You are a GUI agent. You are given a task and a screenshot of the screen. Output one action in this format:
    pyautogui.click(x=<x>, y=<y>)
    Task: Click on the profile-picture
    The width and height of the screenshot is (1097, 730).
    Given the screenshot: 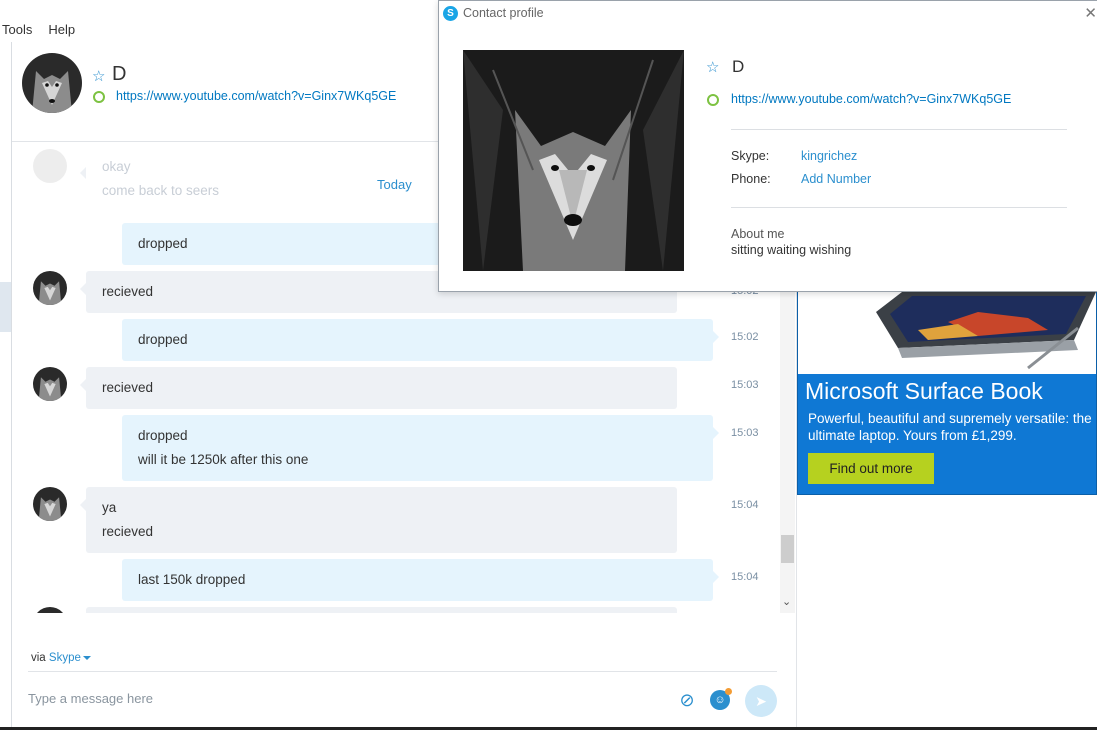 What is the action you would take?
    pyautogui.click(x=573, y=160)
    